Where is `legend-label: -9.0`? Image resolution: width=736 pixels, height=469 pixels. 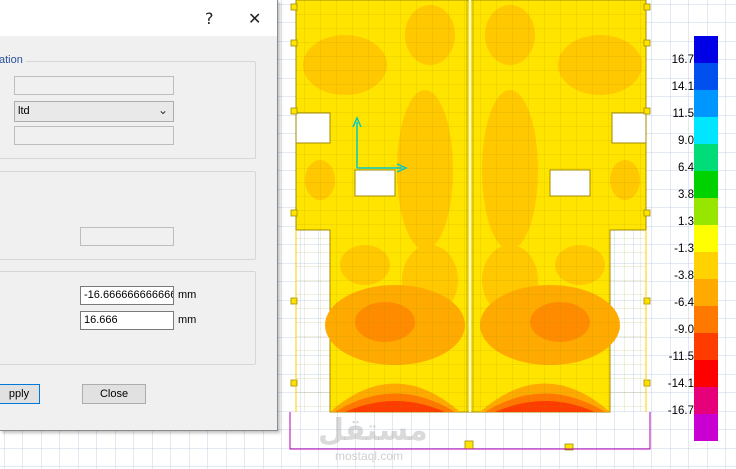
legend-label: -9.0 is located at coordinates (684, 330).